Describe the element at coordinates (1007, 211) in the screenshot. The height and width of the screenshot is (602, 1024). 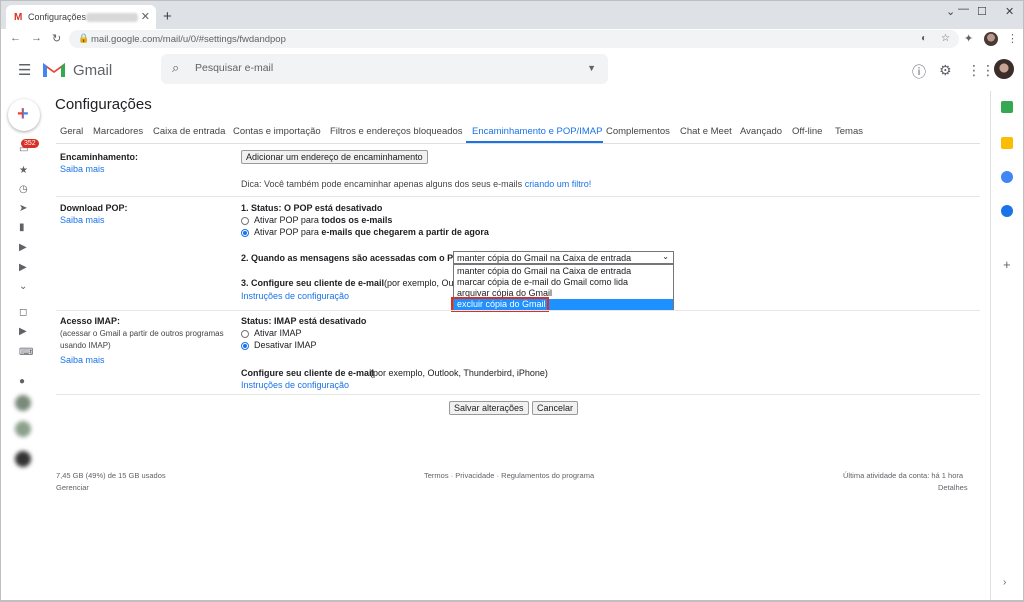
I see `contacts-icon` at that location.